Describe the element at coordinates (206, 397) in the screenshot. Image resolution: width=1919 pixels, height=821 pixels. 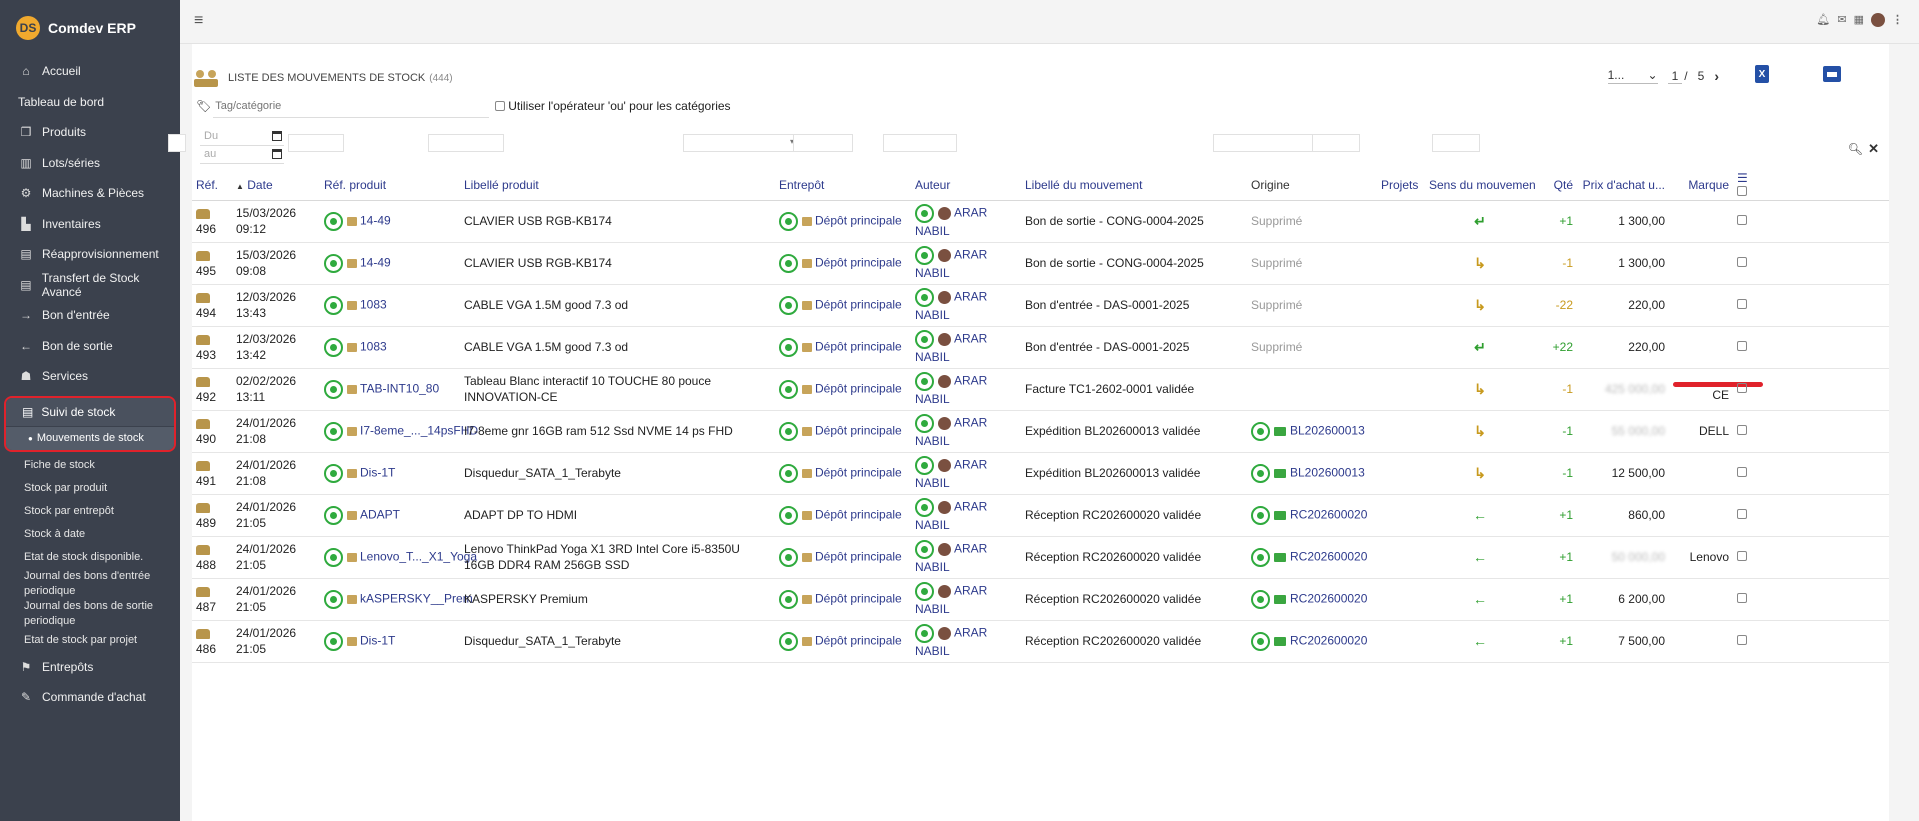
I see `ref-value: 492` at that location.